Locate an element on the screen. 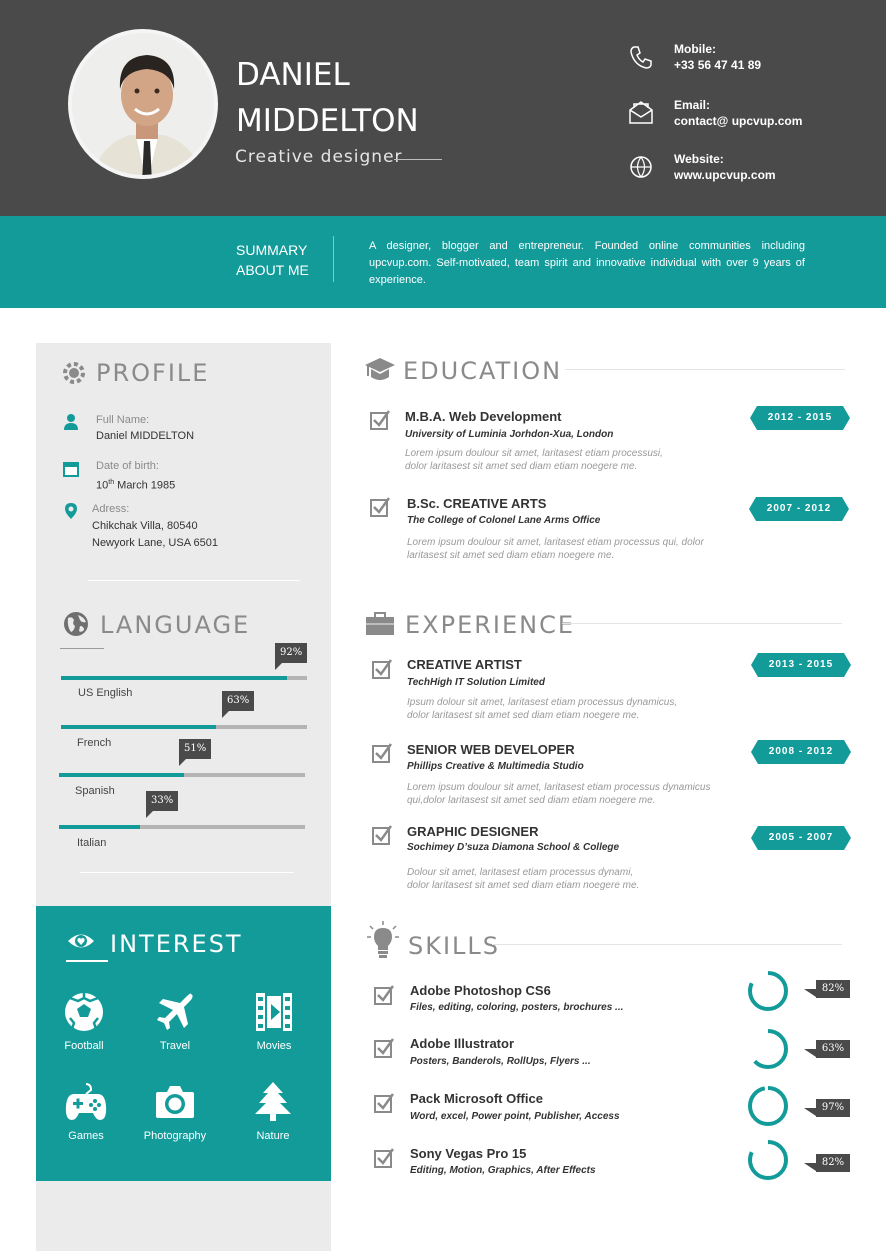 The height and width of the screenshot is (1251, 886). skill-title: Sony Vegas Pro 15 is located at coordinates (468, 1153).